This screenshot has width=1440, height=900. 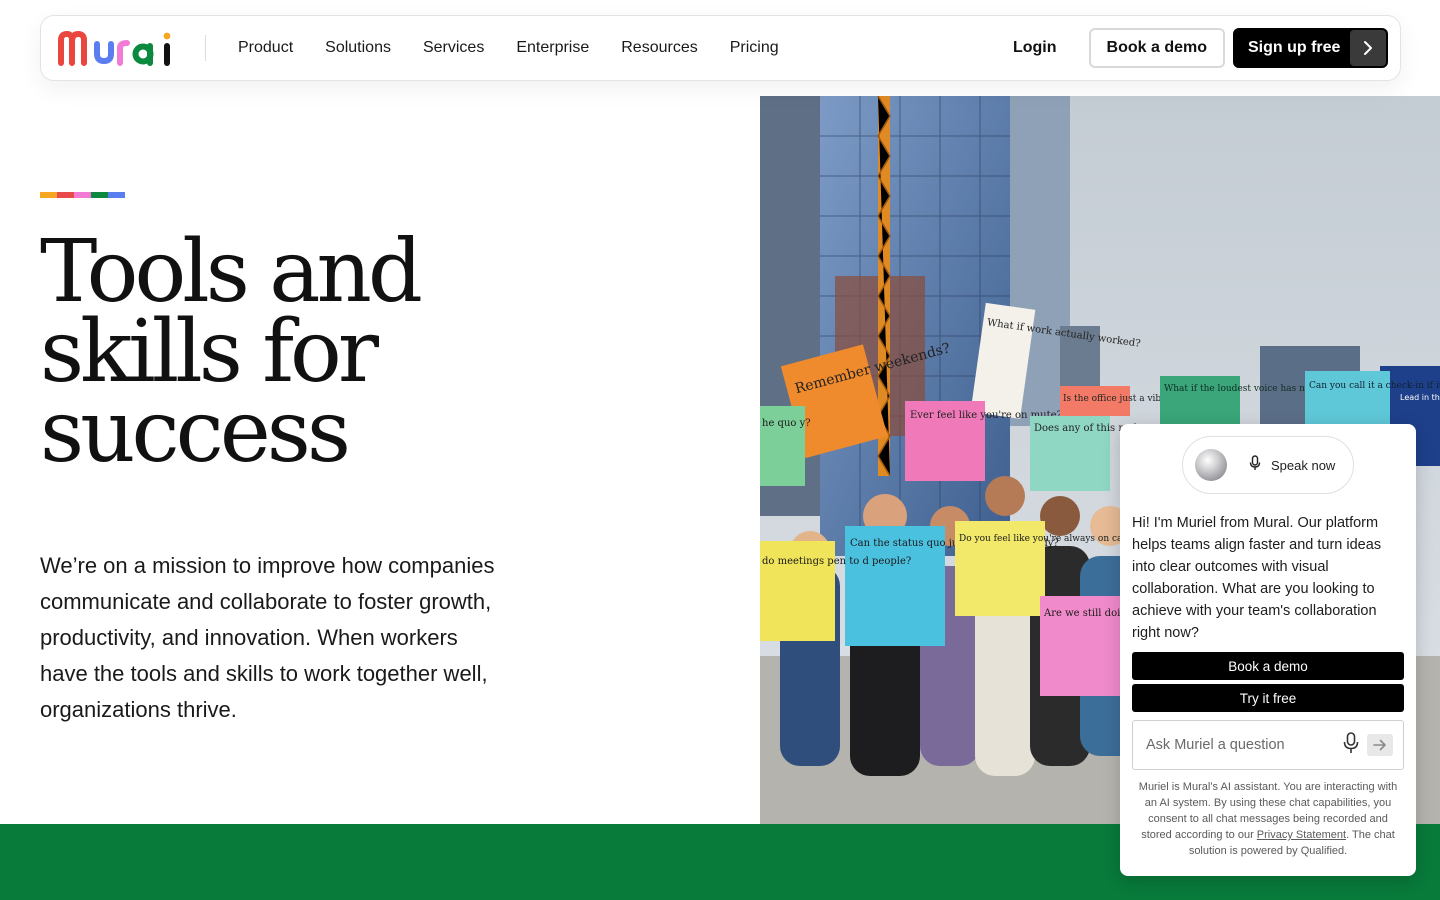 I want to click on chat-try-free-button: Try it free, so click(x=1268, y=698).